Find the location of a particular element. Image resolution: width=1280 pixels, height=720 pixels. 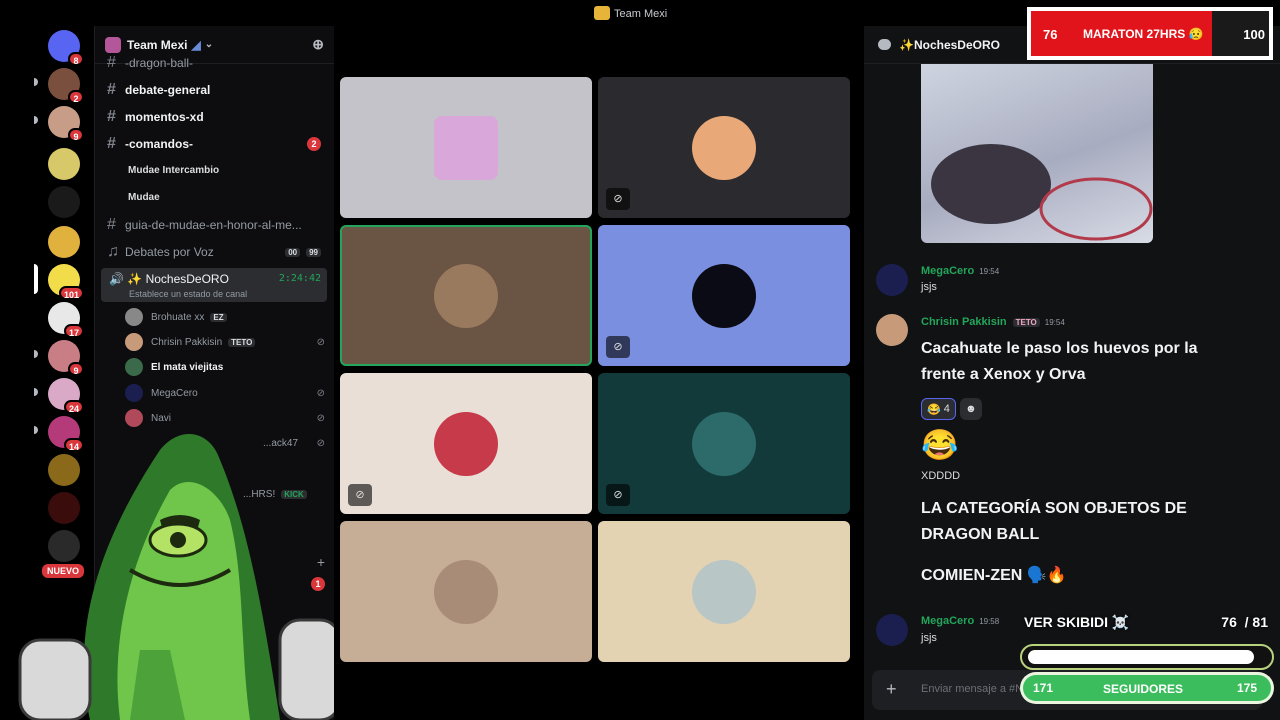

channel-item: # debate-general is located at coordinates (214, 90).